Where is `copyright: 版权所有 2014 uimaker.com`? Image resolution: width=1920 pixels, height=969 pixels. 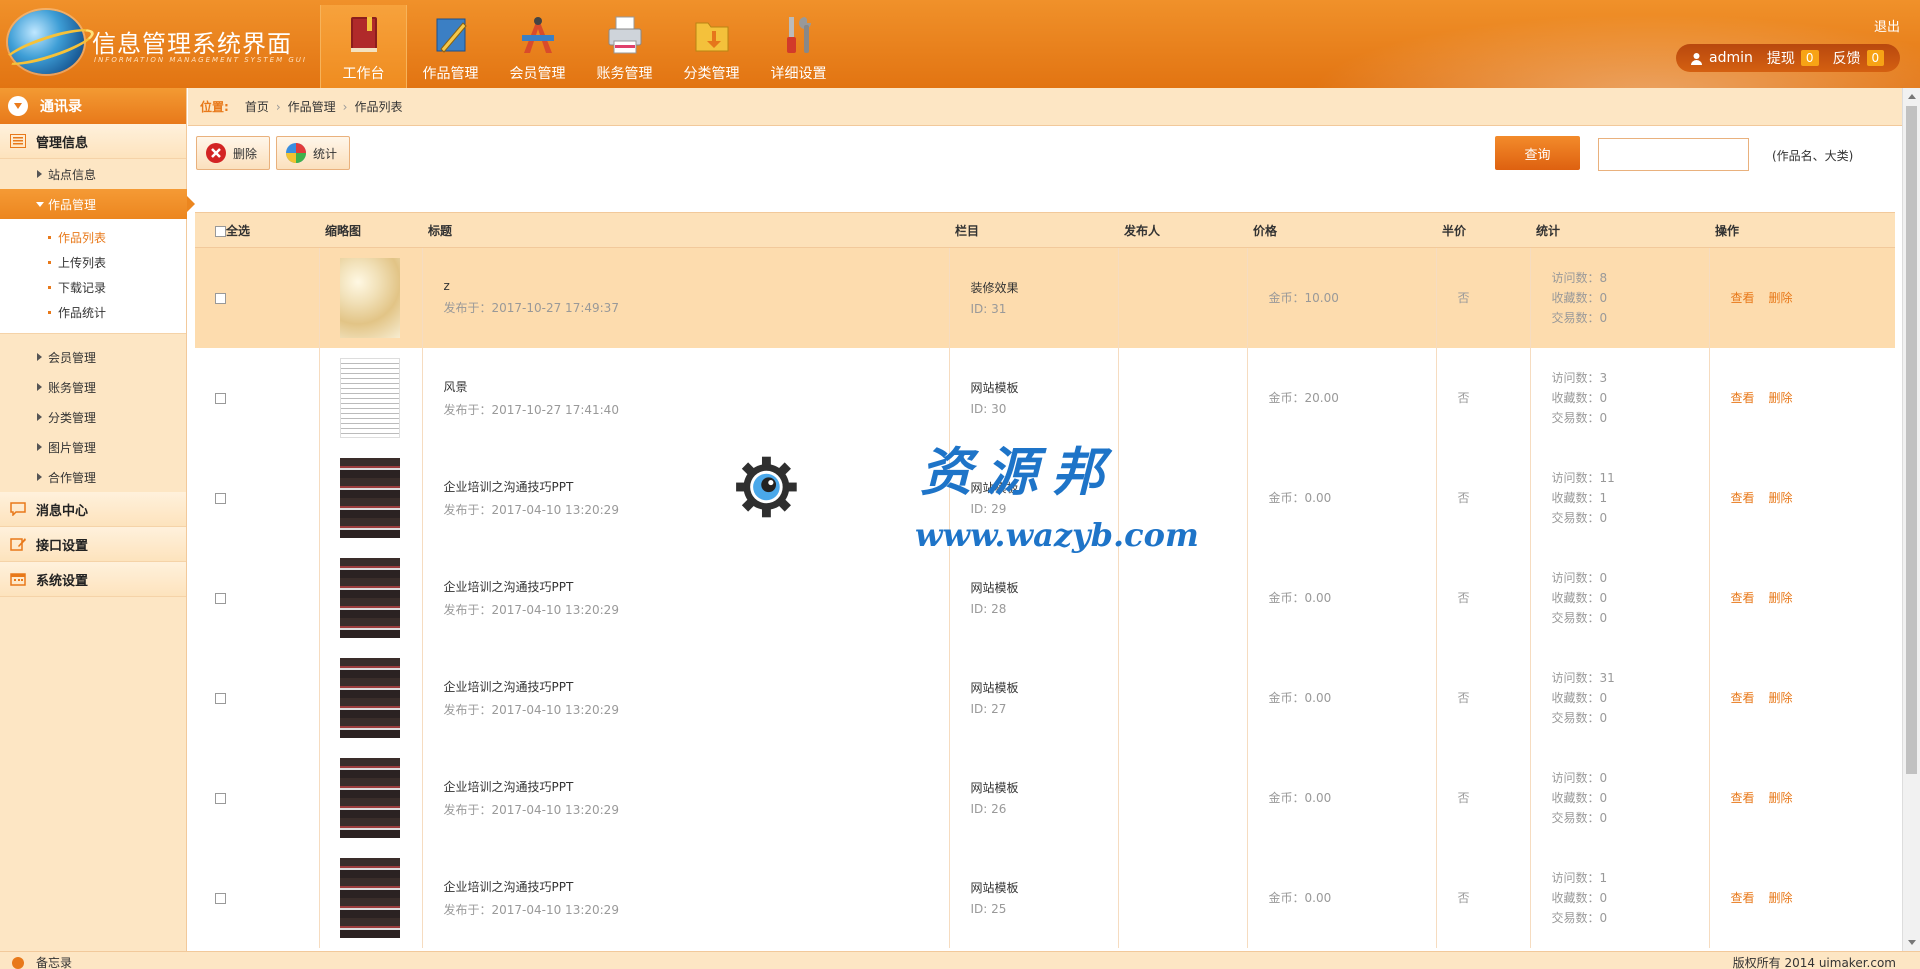 copyright: 版权所有 2014 uimaker.com is located at coordinates (1814, 962).